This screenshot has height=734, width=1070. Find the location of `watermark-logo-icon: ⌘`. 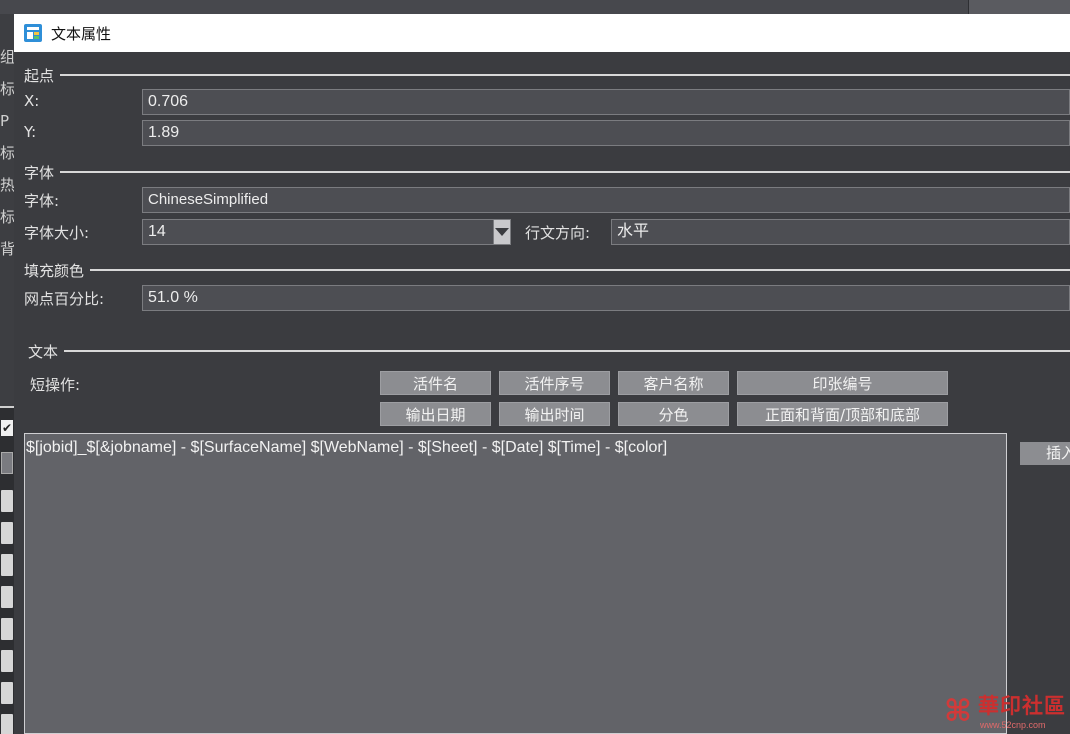

watermark-logo-icon: ⌘ is located at coordinates (958, 711).